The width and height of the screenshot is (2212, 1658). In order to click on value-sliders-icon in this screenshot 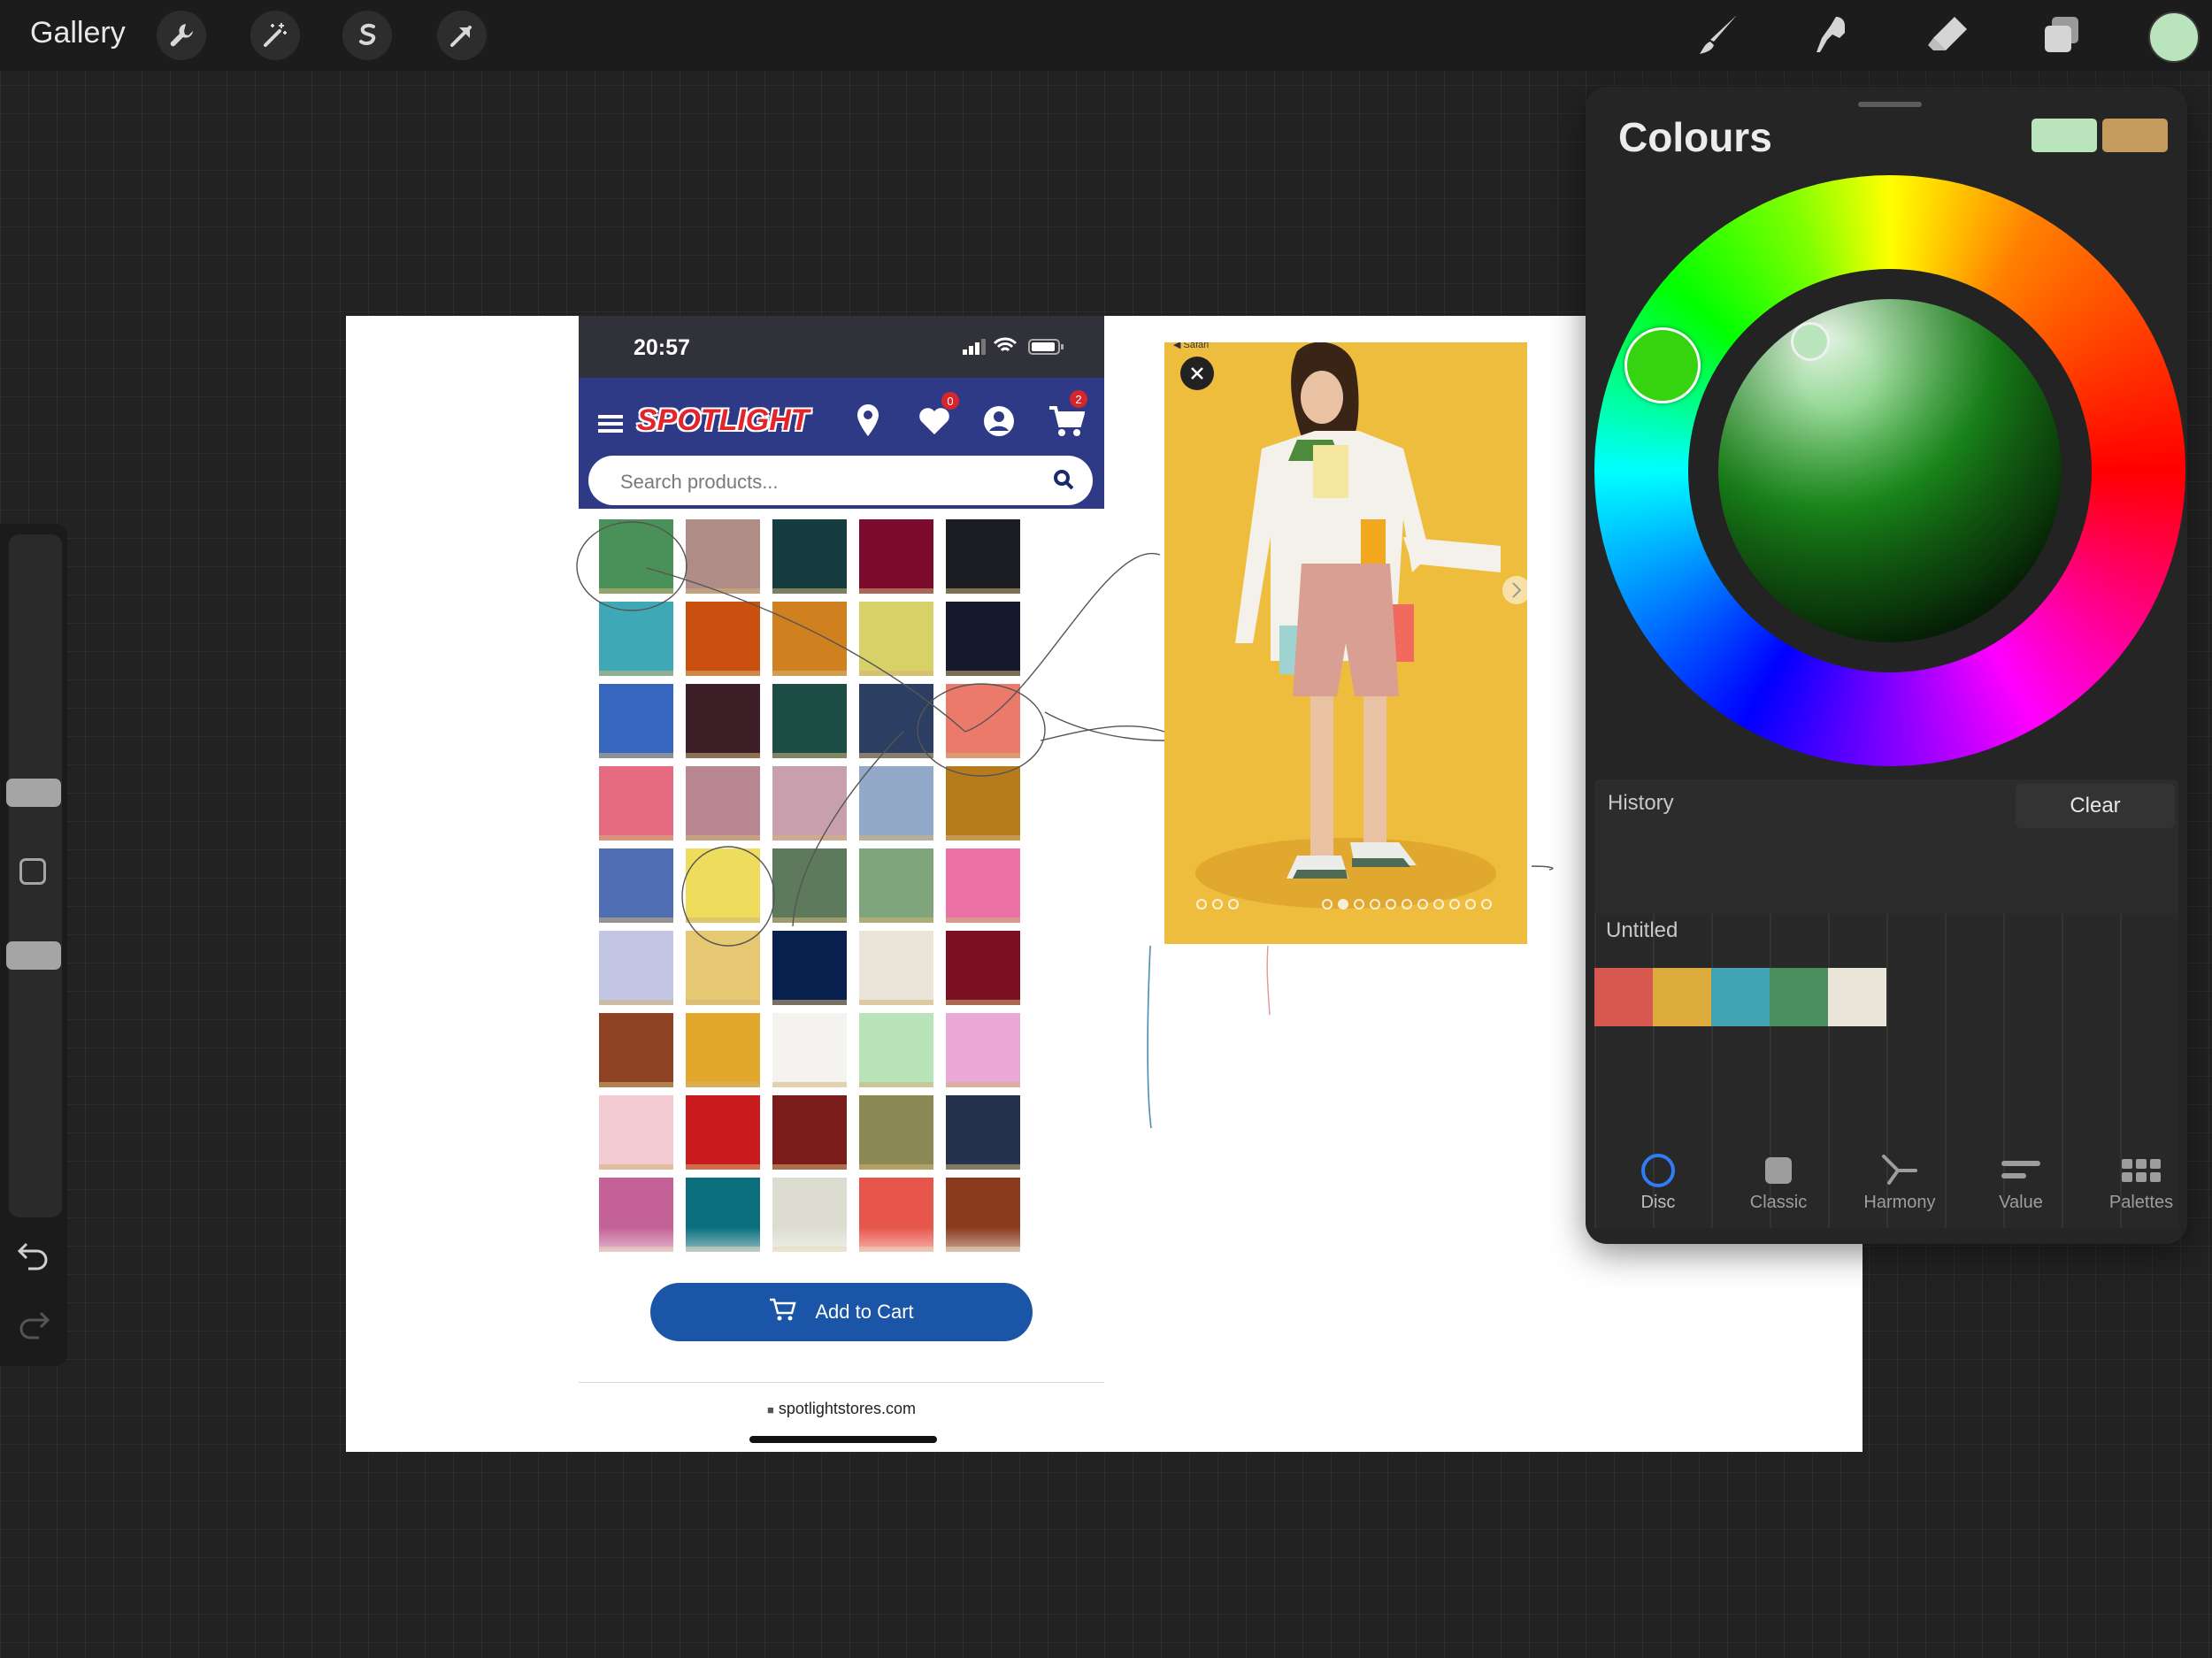, I will do `click(2021, 1170)`.